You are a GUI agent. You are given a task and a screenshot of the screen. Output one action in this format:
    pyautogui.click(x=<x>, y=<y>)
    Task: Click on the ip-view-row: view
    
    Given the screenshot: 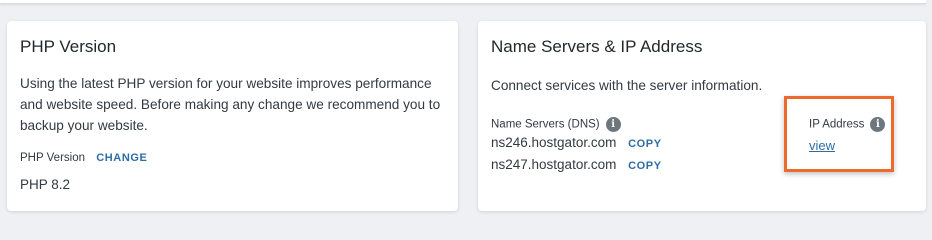 What is the action you would take?
    pyautogui.click(x=822, y=146)
    